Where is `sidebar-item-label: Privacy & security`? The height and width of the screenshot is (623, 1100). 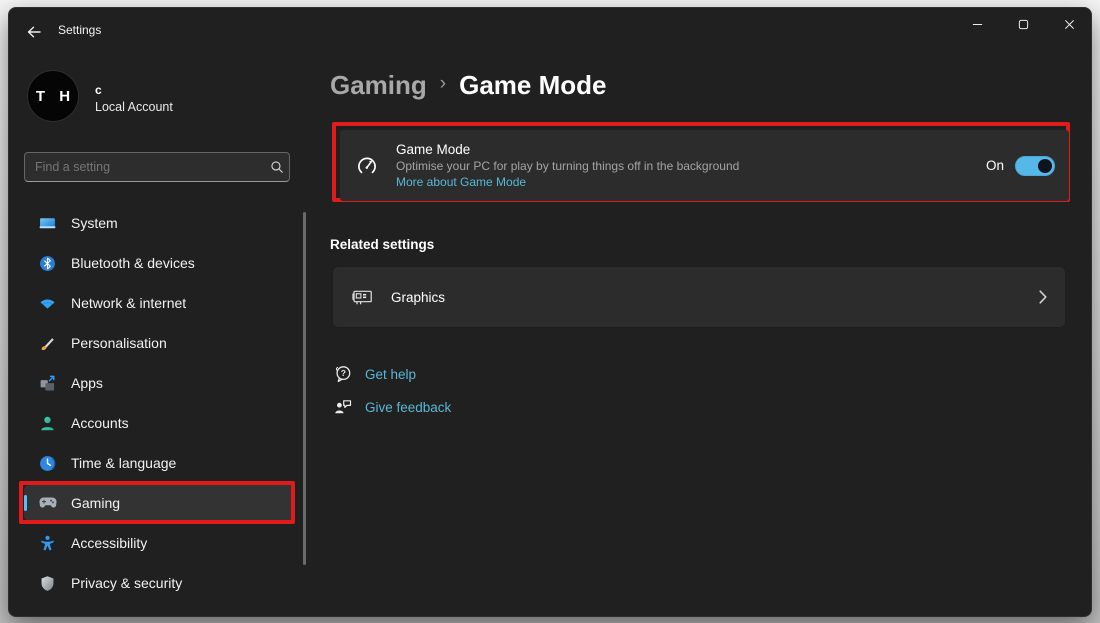 sidebar-item-label: Privacy & security is located at coordinates (127, 583).